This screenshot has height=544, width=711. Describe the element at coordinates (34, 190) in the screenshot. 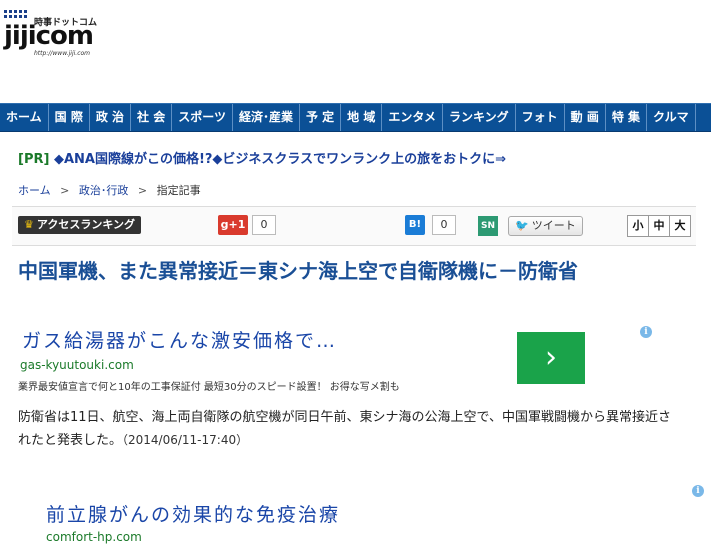

I see `breadcrumb-home: ホーム` at that location.